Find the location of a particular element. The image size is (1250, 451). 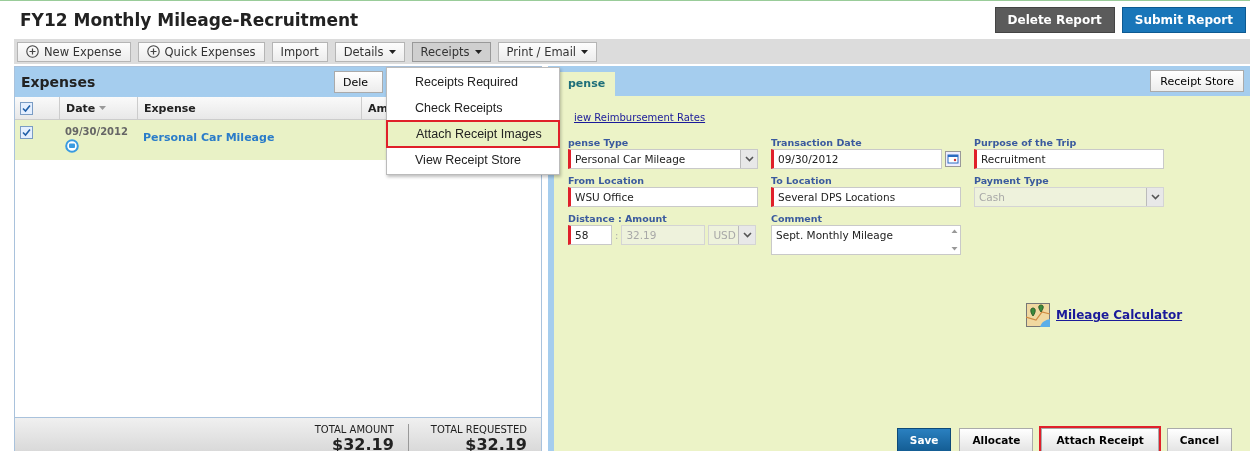

field-label: pense Type is located at coordinates (599, 142).